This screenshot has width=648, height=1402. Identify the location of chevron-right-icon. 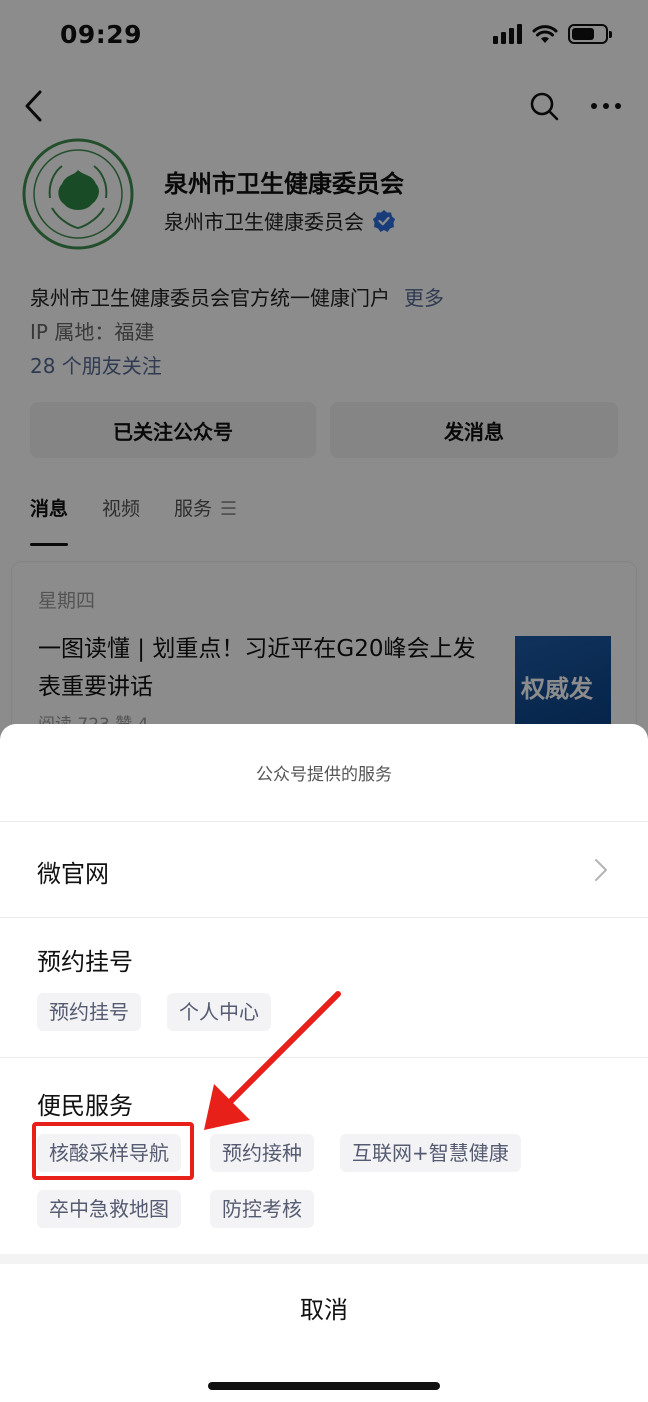
(601, 870).